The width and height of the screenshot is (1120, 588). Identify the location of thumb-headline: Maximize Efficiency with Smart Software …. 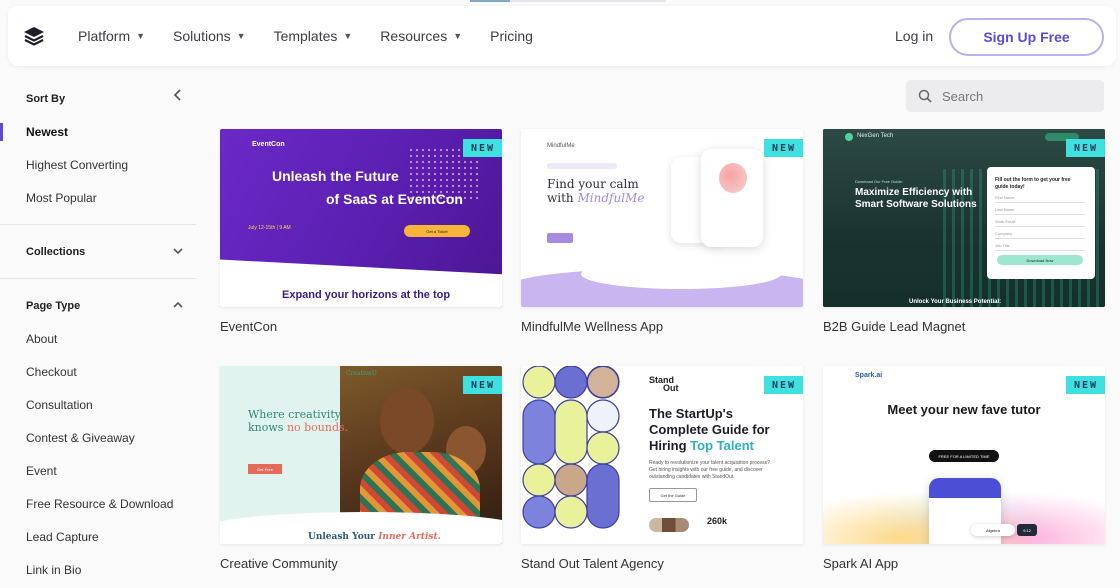
(916, 198).